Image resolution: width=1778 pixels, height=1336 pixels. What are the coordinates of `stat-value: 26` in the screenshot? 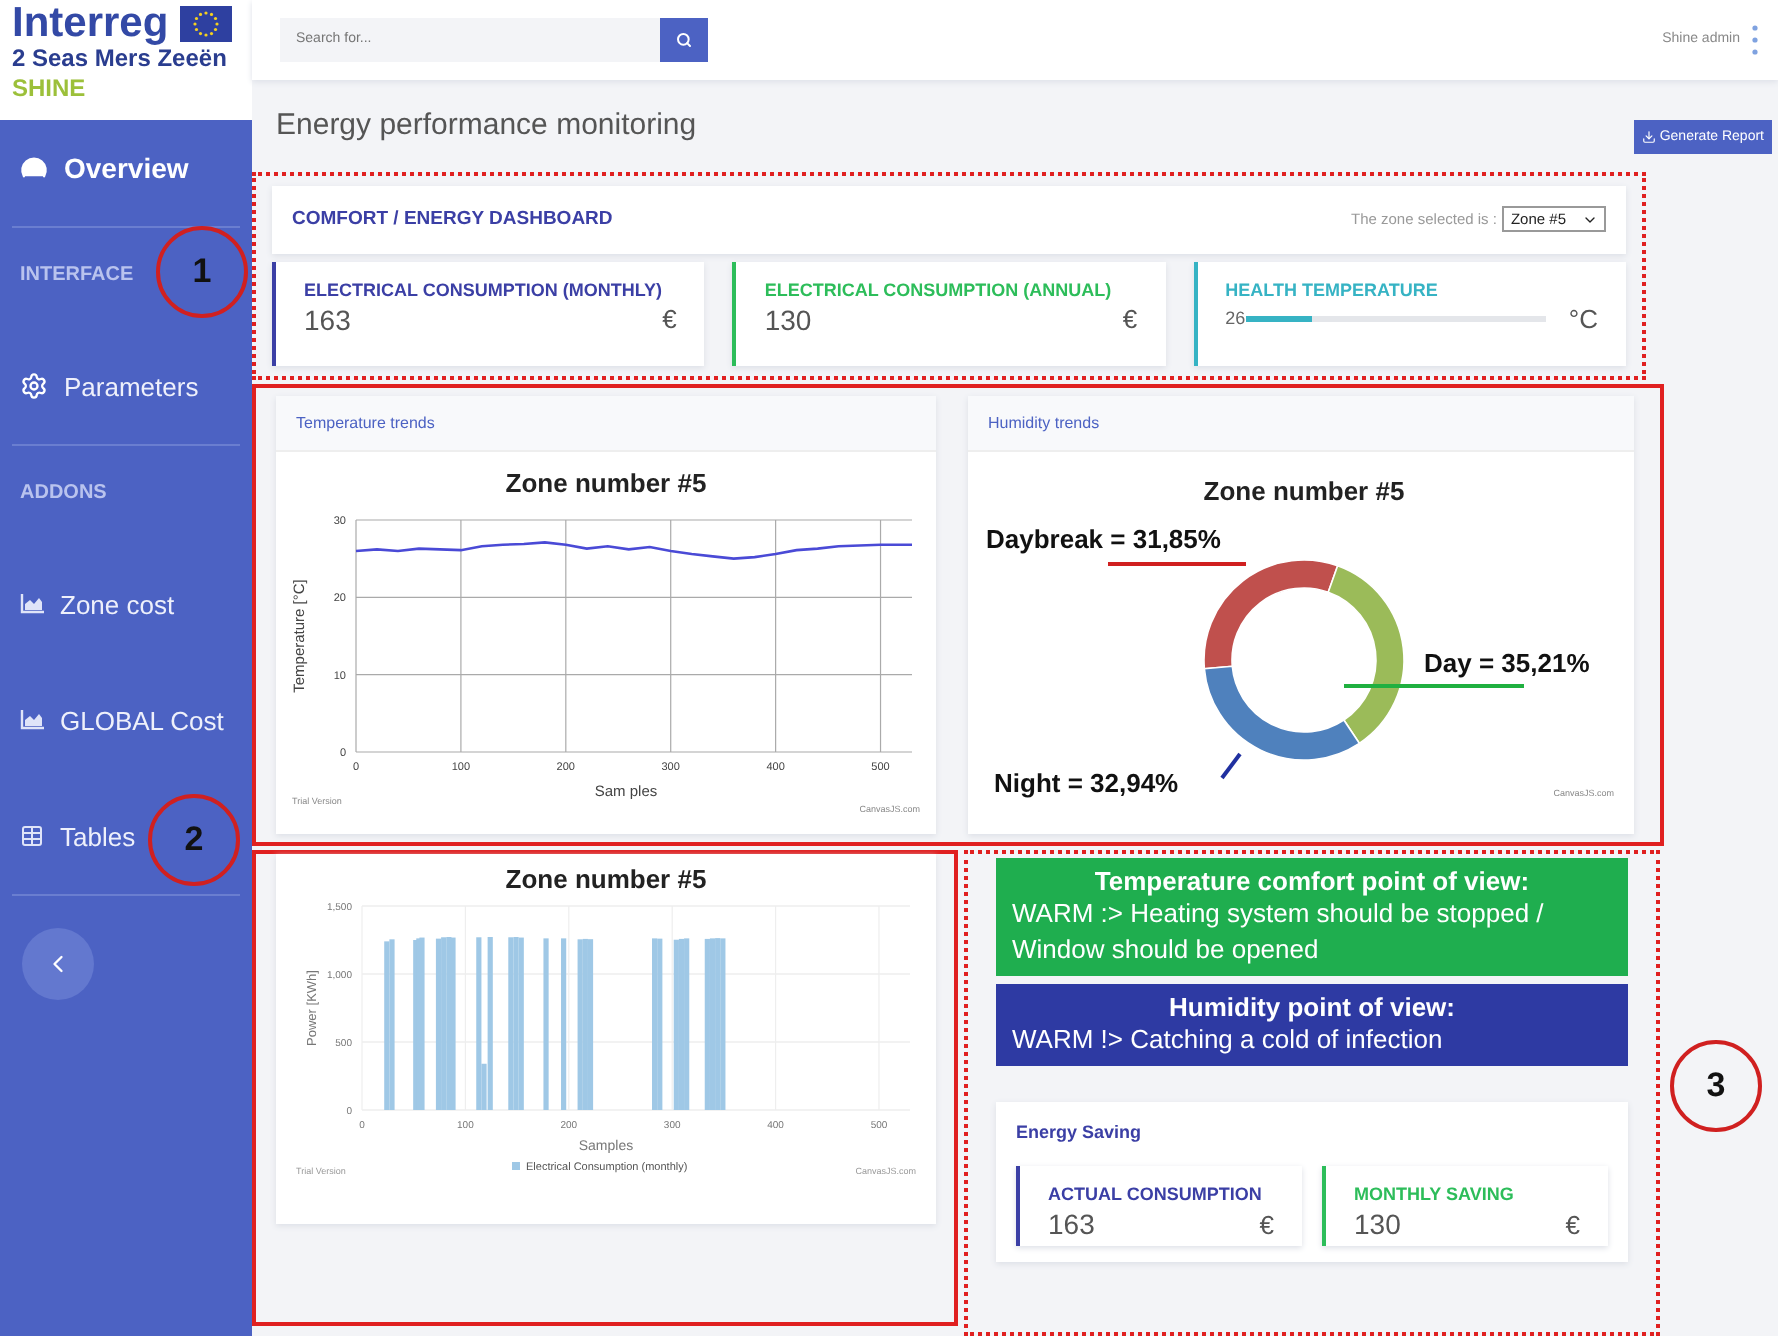 It's located at (1235, 318).